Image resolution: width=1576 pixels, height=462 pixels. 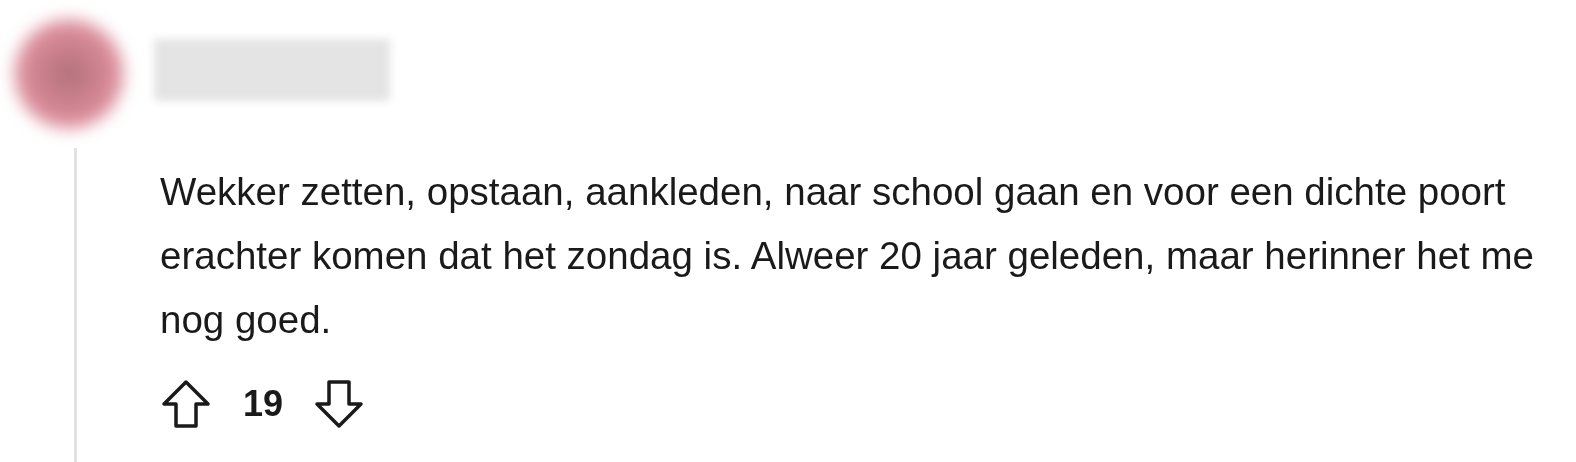 What do you see at coordinates (339, 404) in the screenshot?
I see `downvote-icon` at bounding box center [339, 404].